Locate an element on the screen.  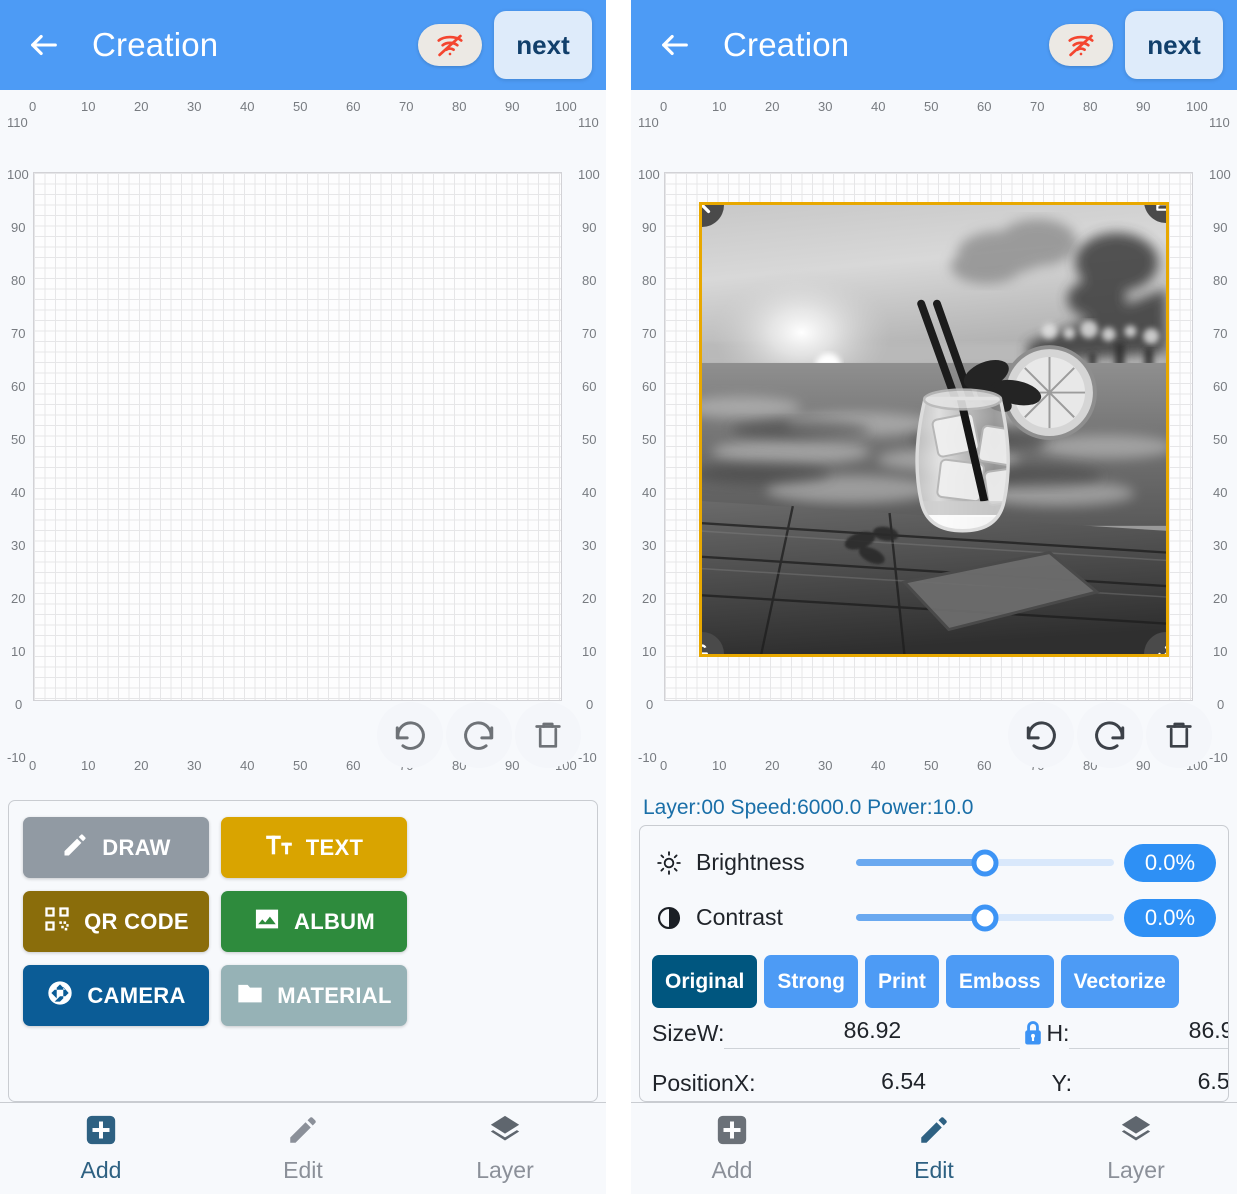
size-label: Size is located at coordinates (674, 1032).